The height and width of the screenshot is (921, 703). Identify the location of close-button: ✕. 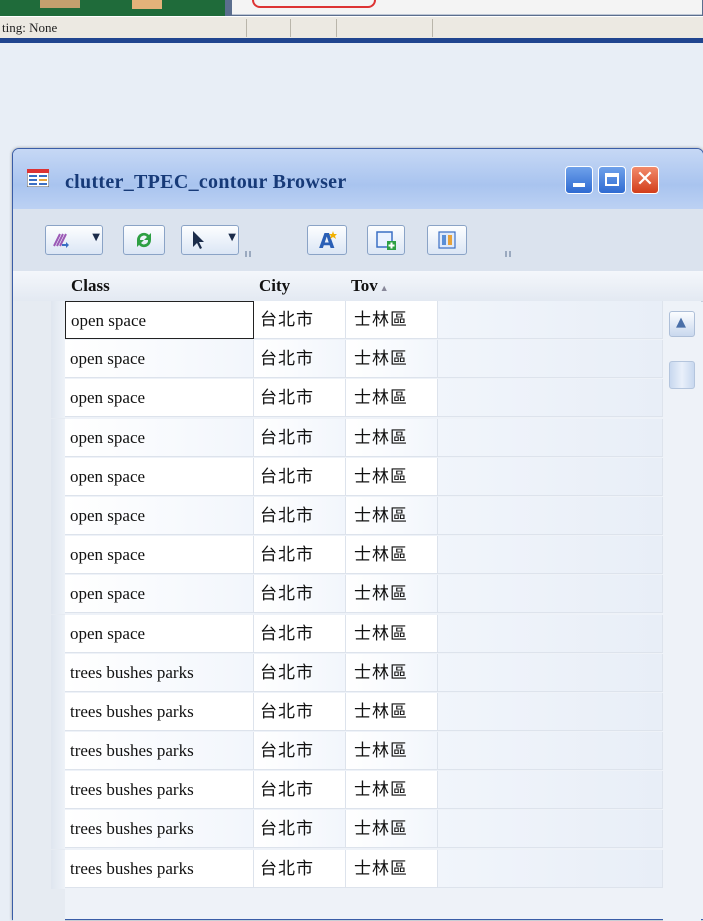
(645, 180).